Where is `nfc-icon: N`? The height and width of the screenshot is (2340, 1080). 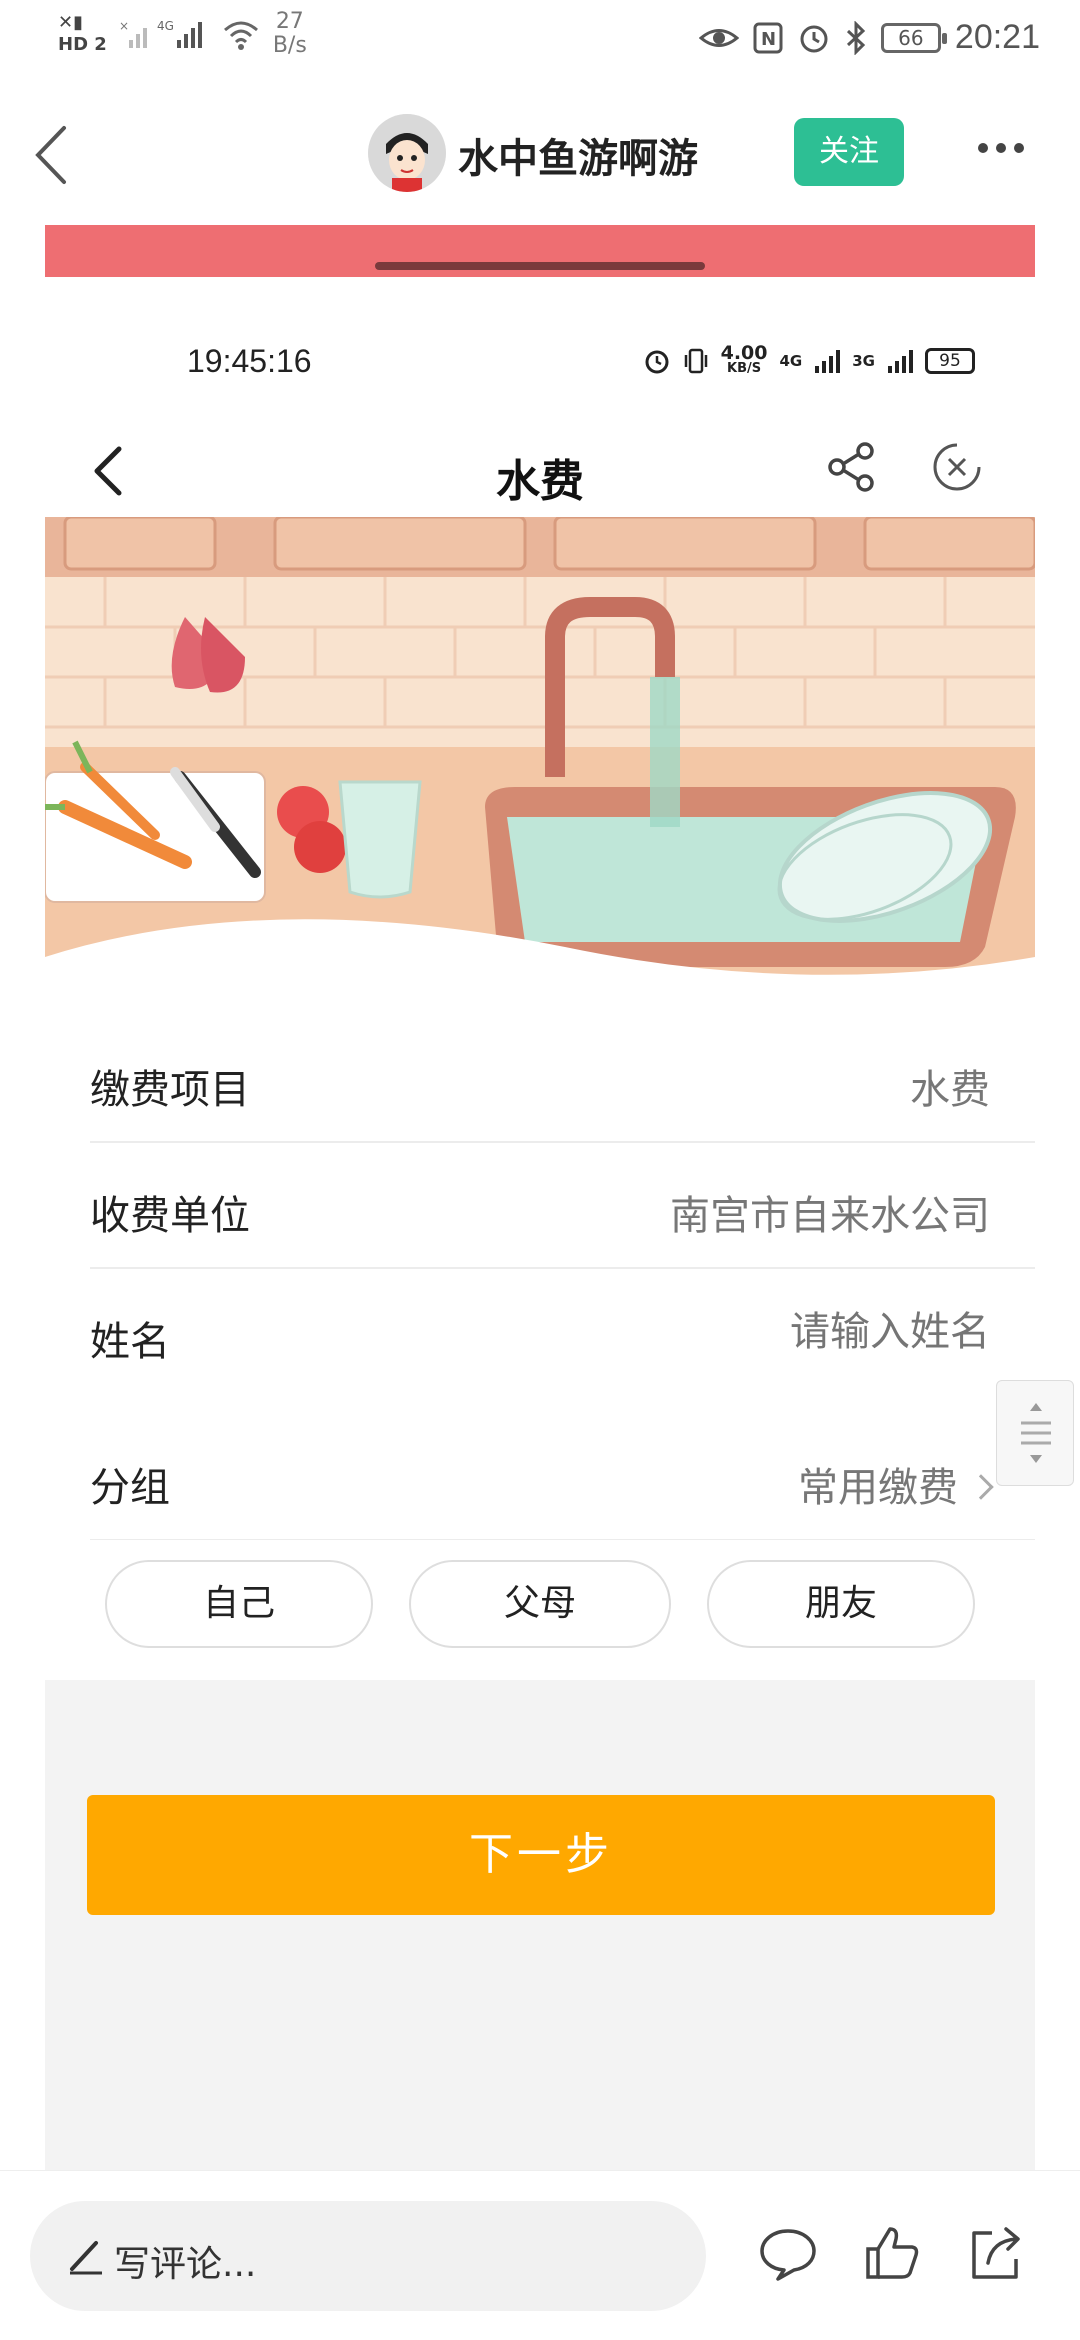
nfc-icon: N is located at coordinates (768, 37).